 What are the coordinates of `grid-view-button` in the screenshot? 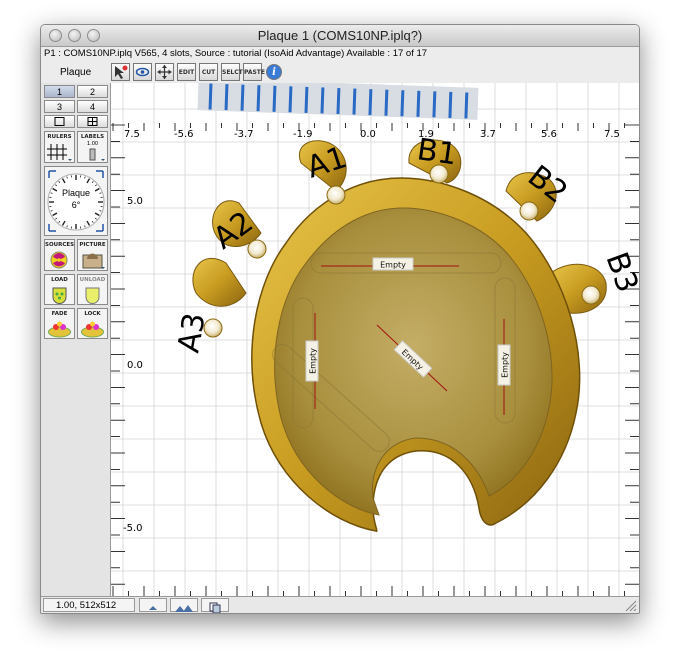 It's located at (92, 121).